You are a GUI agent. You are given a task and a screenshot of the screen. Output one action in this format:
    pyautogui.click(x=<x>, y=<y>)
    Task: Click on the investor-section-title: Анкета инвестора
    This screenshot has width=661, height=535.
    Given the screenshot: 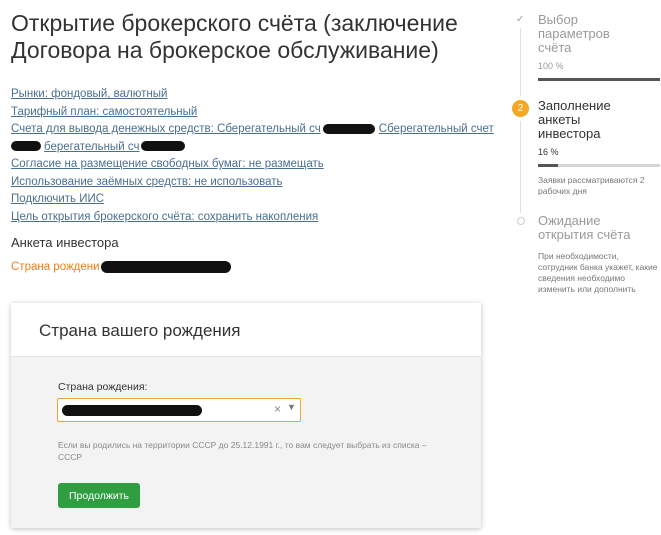 What is the action you would take?
    pyautogui.click(x=65, y=242)
    